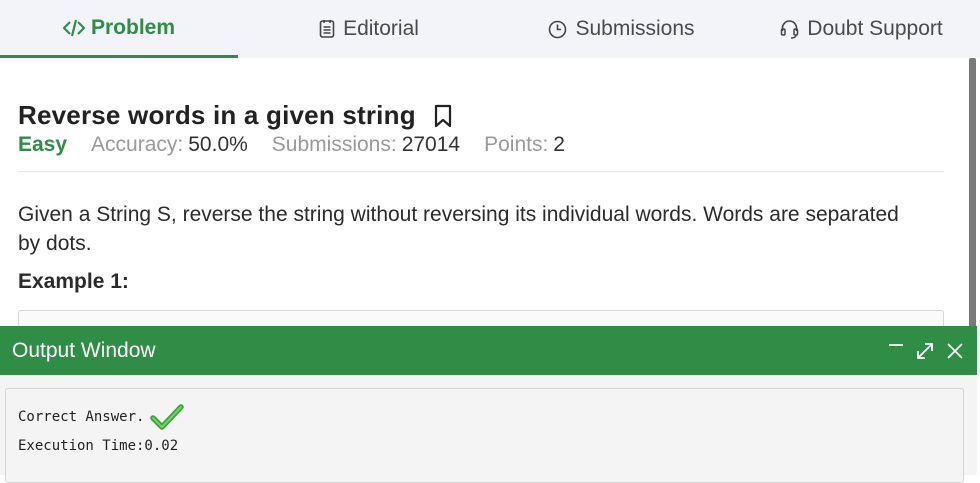 Image resolution: width=980 pixels, height=483 pixels. Describe the element at coordinates (789, 29) in the screenshot. I see `headset-icon` at that location.